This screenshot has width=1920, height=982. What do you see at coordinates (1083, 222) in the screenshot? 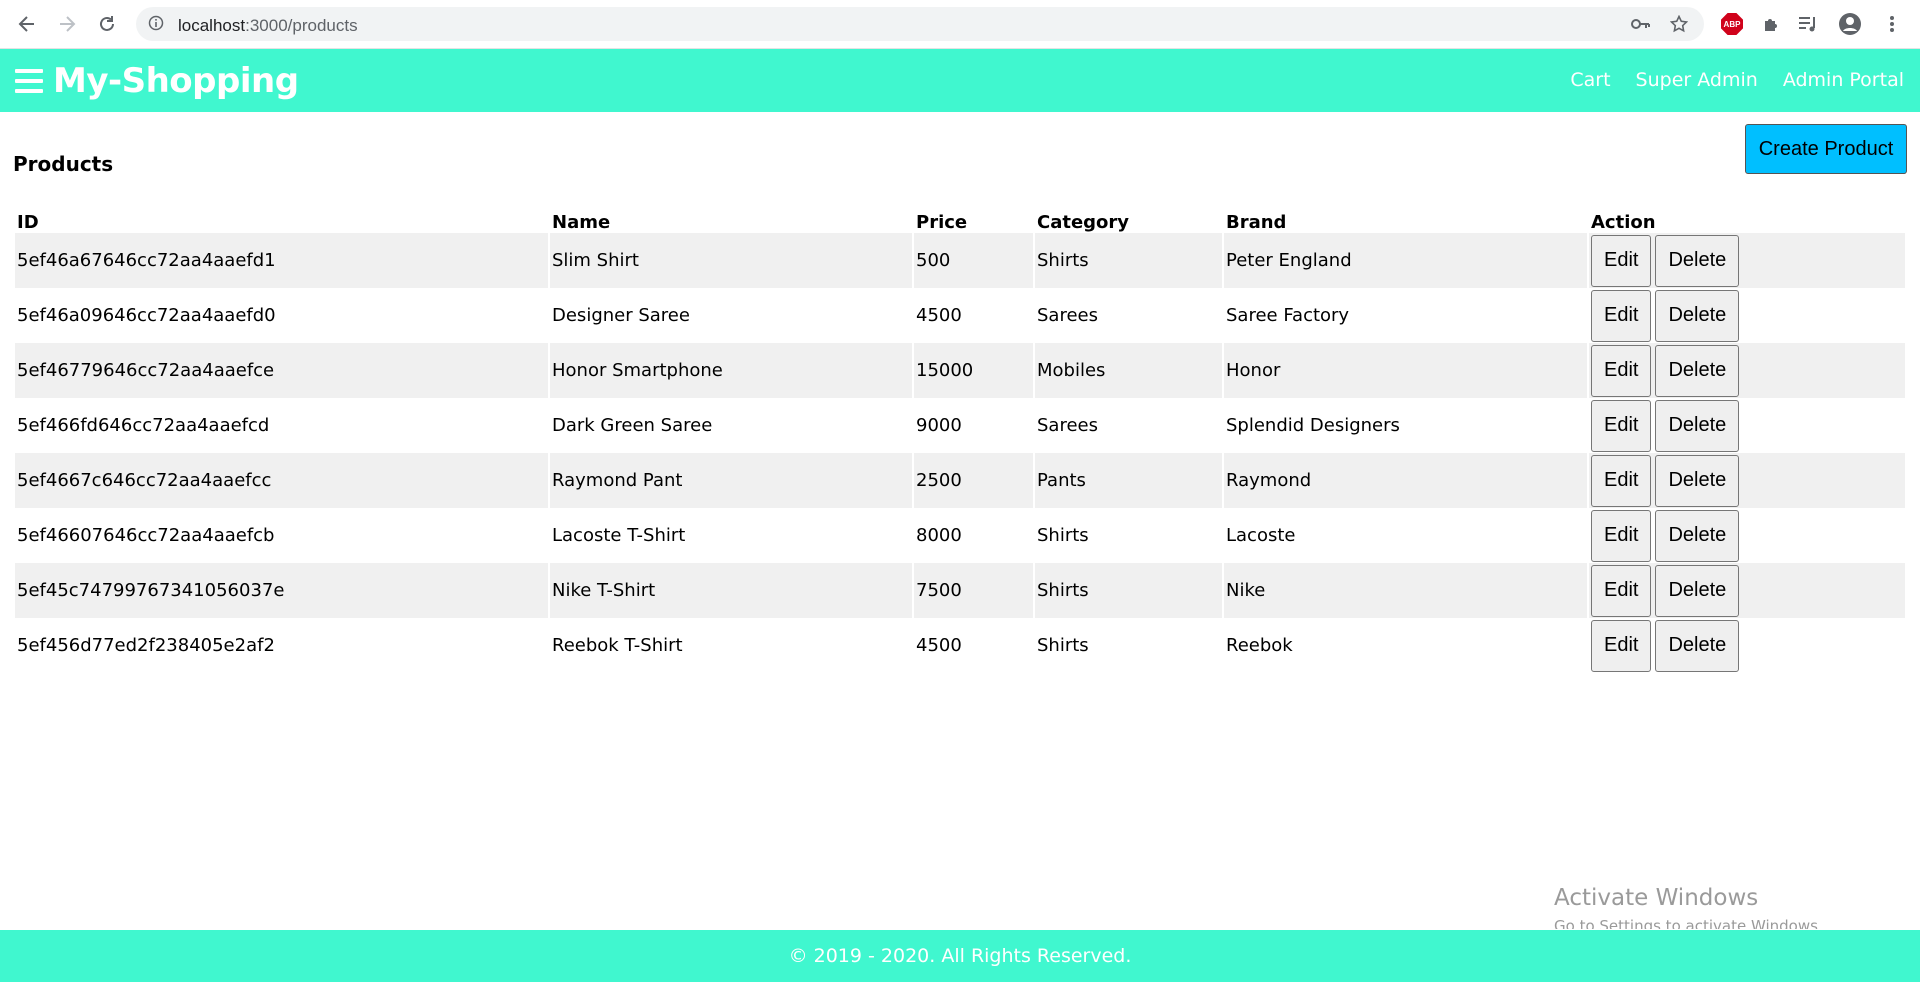
I see `column-header-category: Category` at bounding box center [1083, 222].